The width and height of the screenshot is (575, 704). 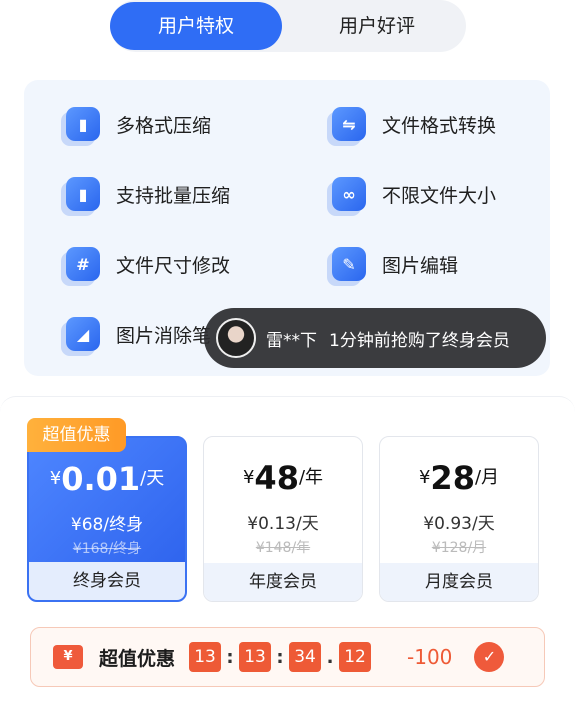 I want to click on plan-price: ¥28/月, so click(x=459, y=478).